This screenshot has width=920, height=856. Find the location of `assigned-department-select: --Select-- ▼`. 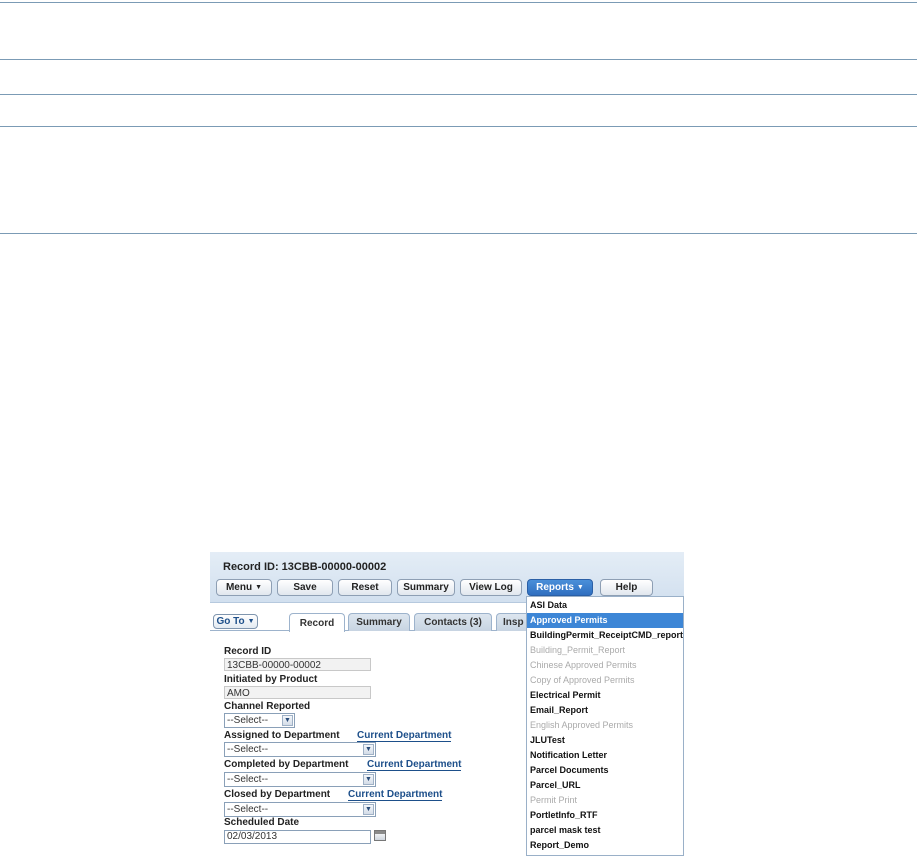

assigned-department-select: --Select-- ▼ is located at coordinates (300, 749).